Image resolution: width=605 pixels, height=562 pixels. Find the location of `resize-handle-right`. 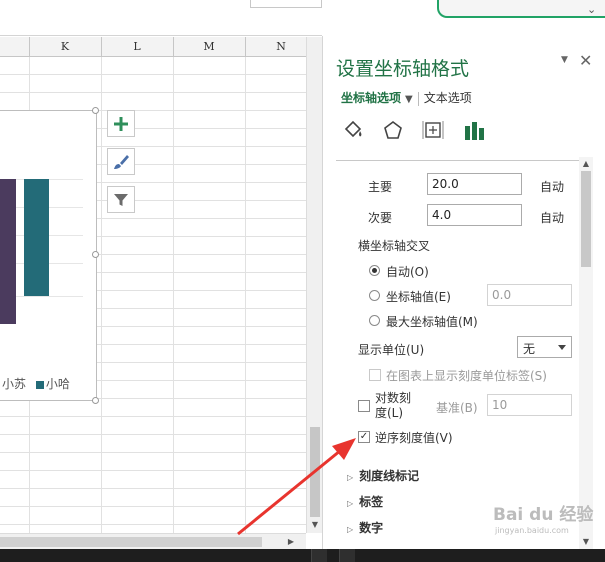

resize-handle-right is located at coordinates (95, 254).